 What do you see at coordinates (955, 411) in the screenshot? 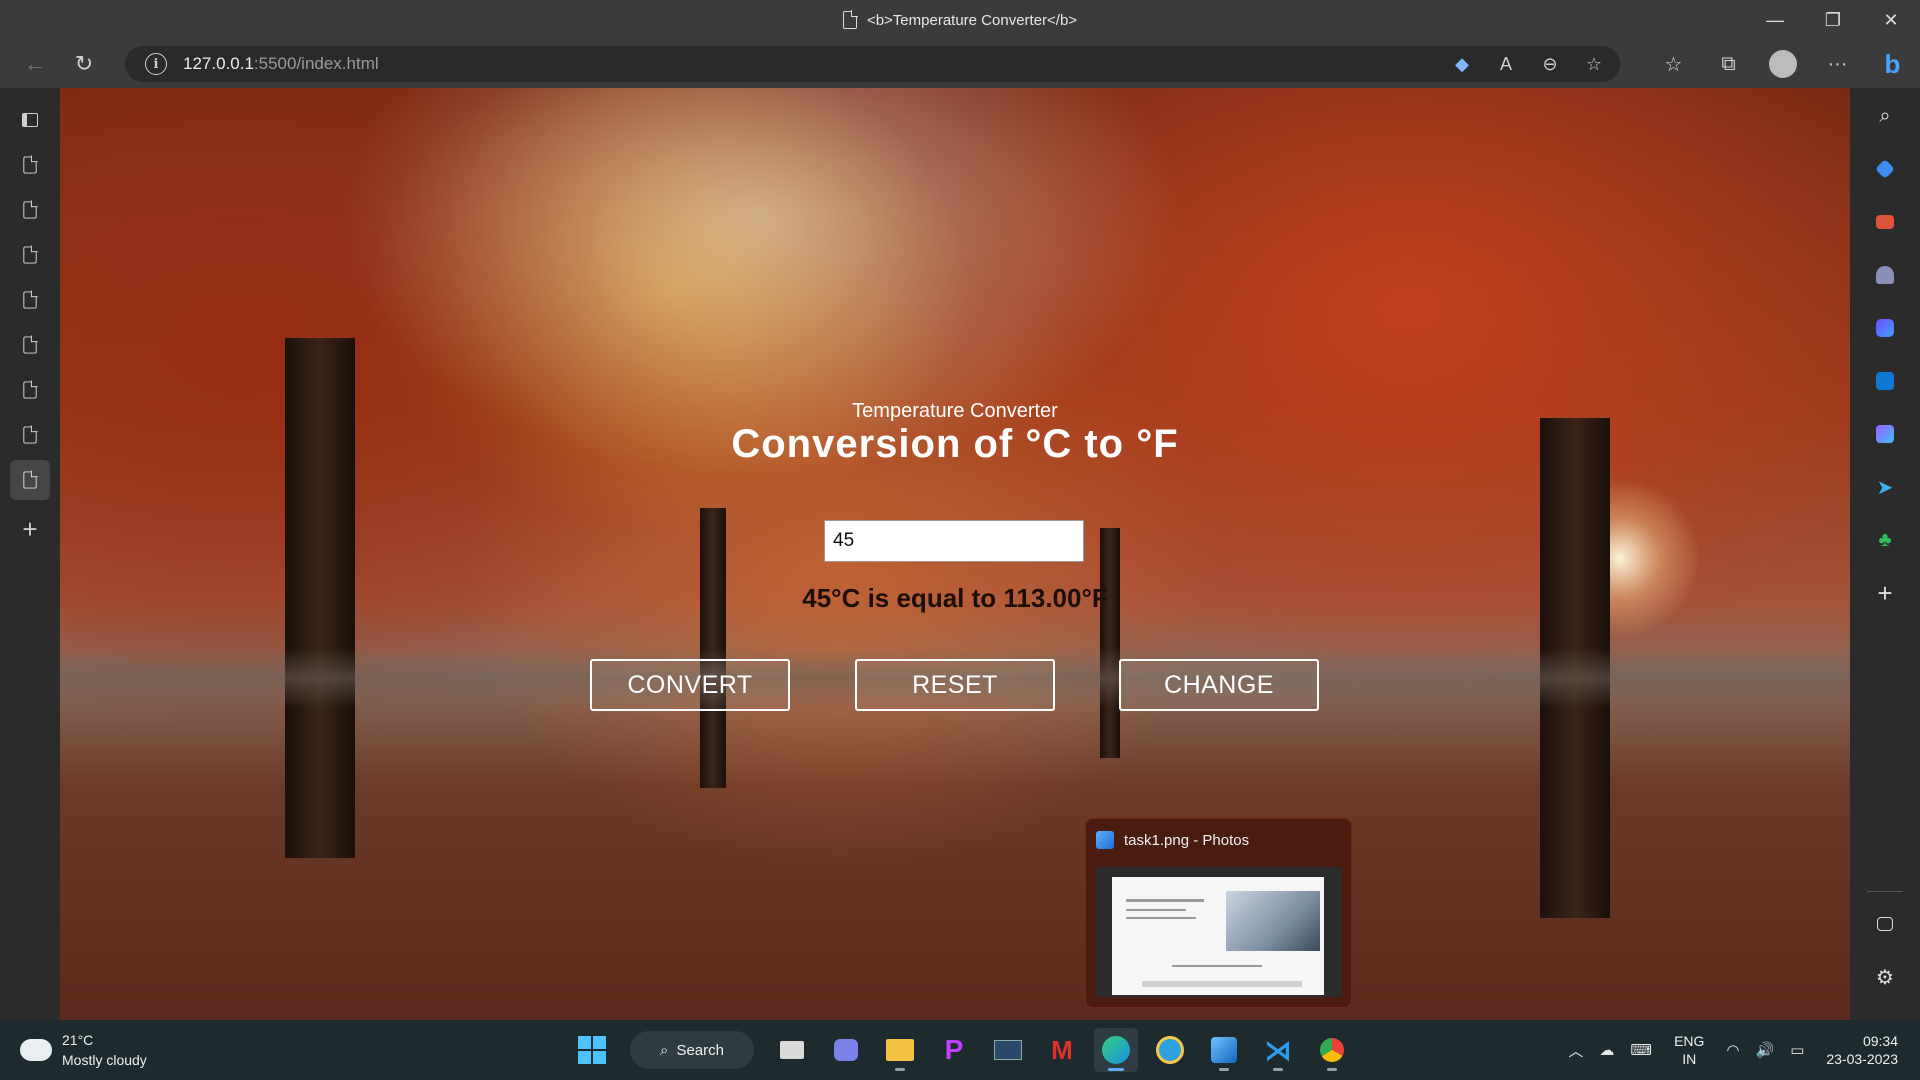
I see `page-subtitle: Temperature Converter` at bounding box center [955, 411].